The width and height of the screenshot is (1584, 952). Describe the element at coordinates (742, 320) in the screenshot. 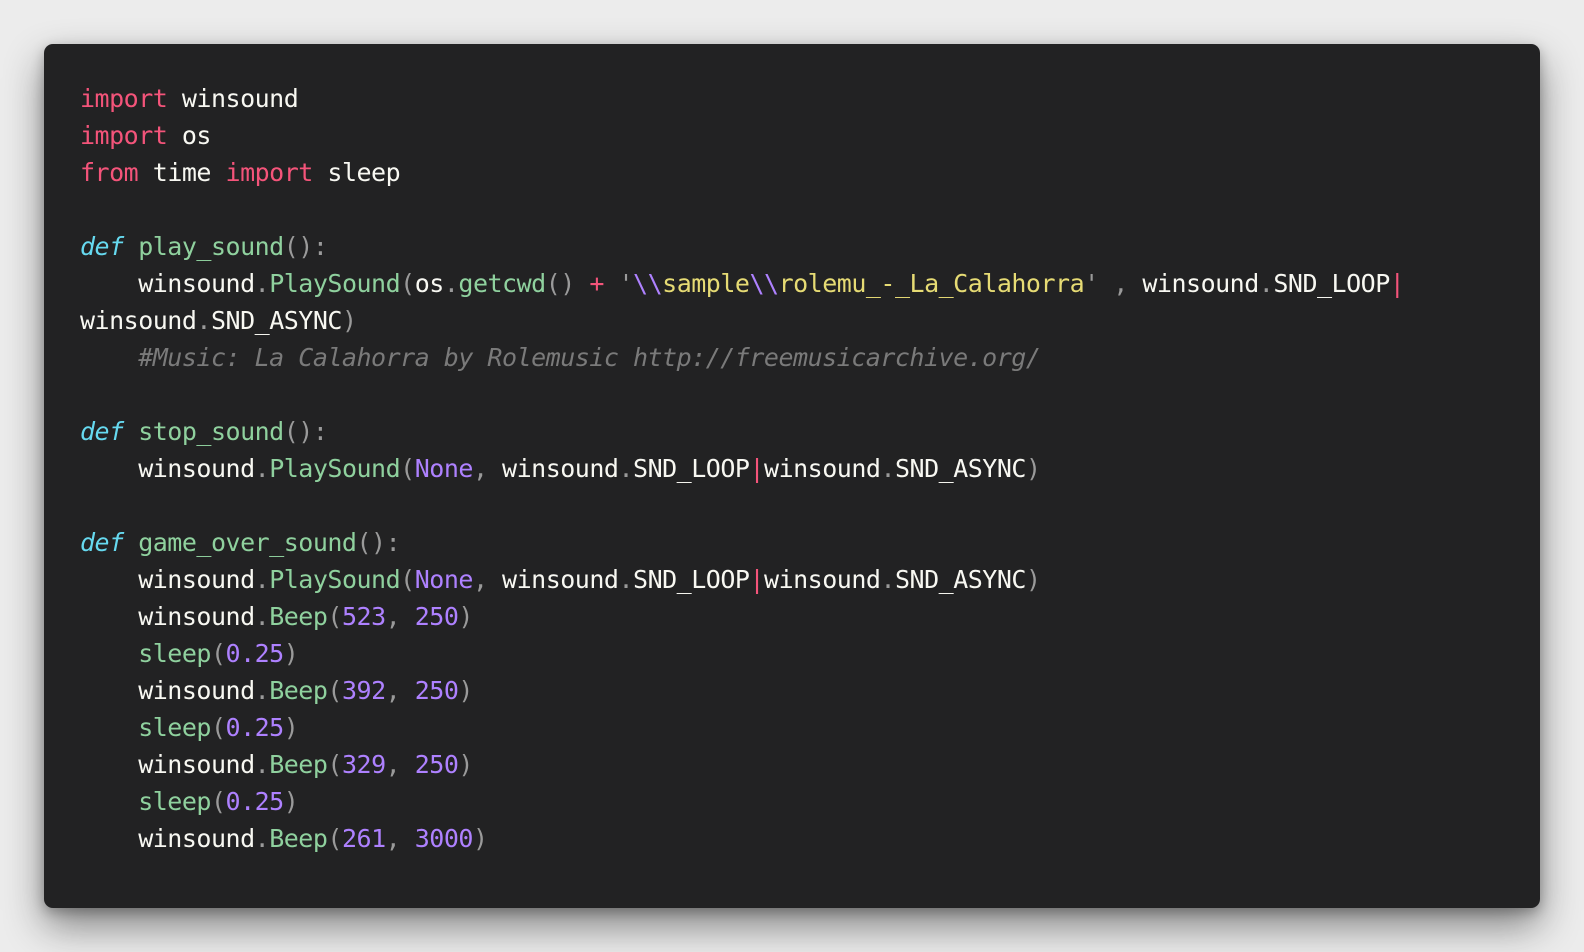

I see `code-line: winsound.SND_ASYNC)` at that location.